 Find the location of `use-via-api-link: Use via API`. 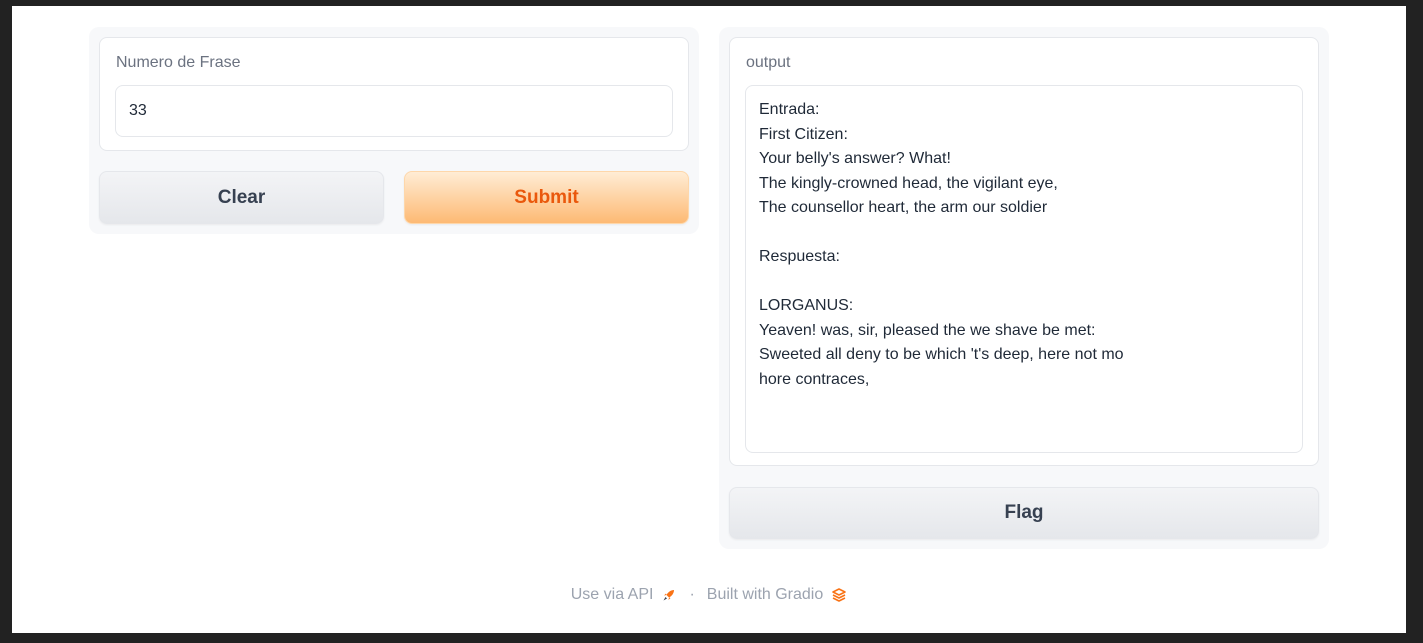

use-via-api-link: Use via API is located at coordinates (624, 595).